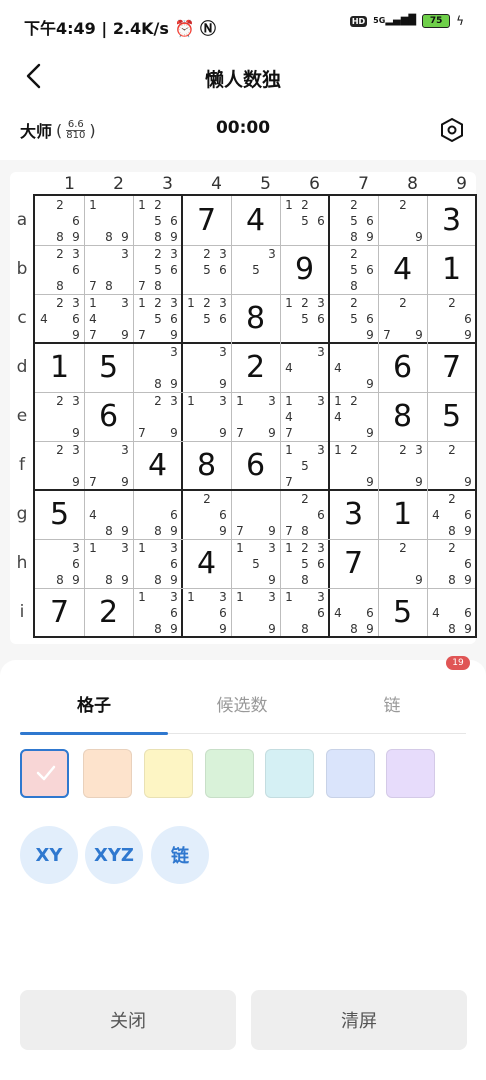  I want to click on sudoku-cell: 1 89, so click(108, 220).